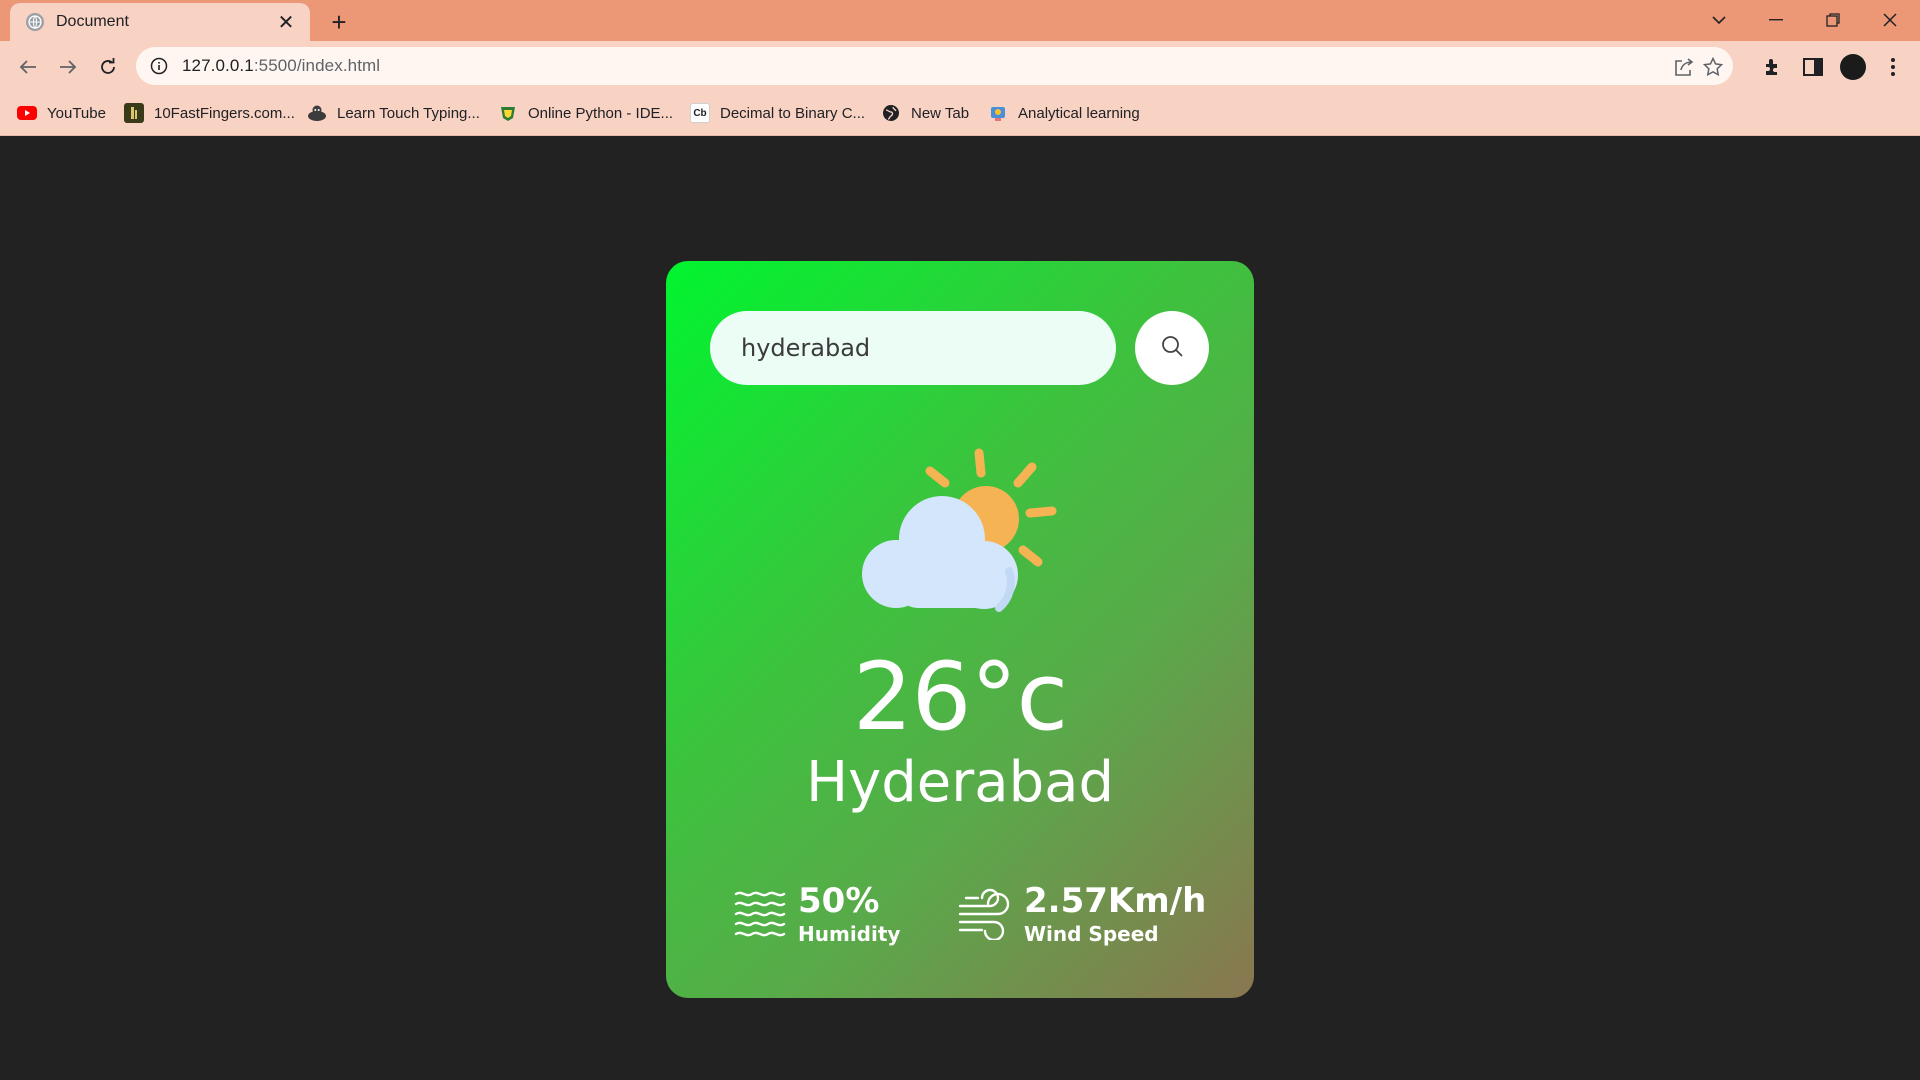  I want to click on bookmark-label: New Tab, so click(940, 113).